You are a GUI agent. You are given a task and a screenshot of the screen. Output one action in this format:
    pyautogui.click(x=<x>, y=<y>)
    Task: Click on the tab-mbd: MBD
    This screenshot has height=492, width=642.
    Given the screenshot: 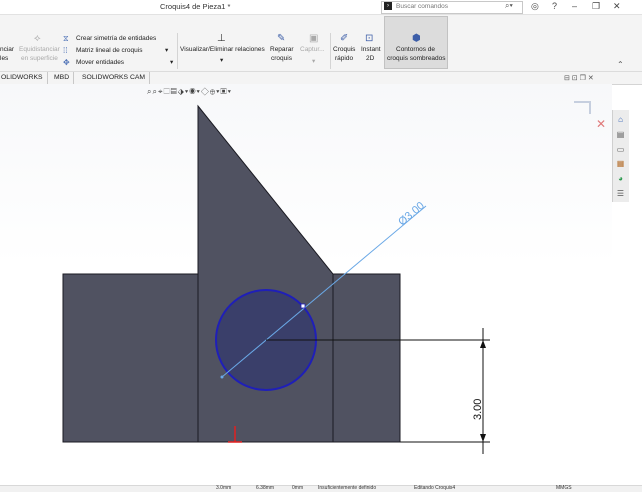 What is the action you would take?
    pyautogui.click(x=62, y=78)
    